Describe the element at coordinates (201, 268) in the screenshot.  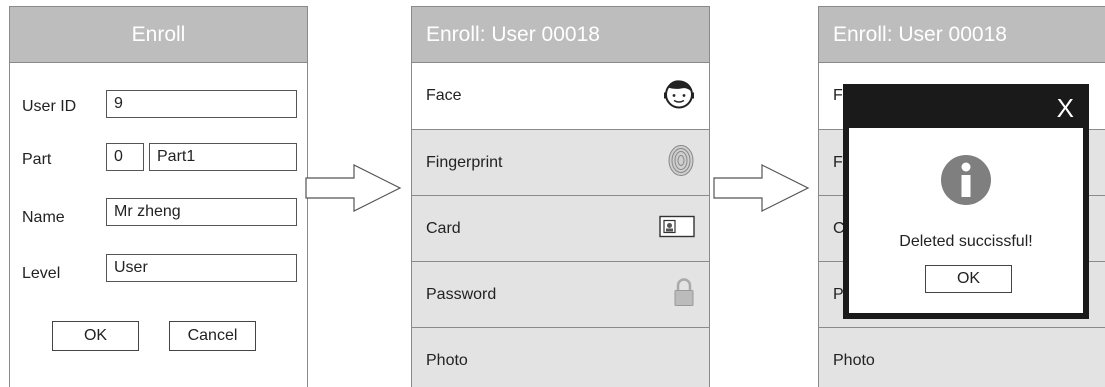
I see `level-select: User` at that location.